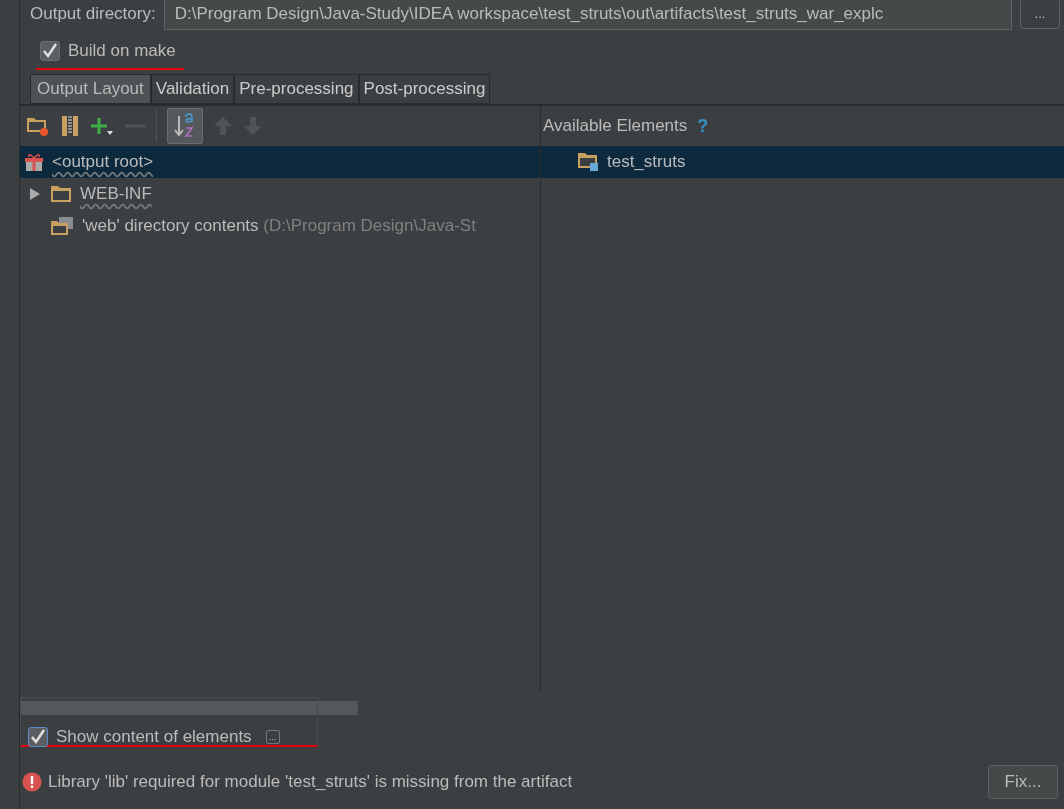  What do you see at coordinates (189, 708) in the screenshot?
I see `horizontal-scrollbar` at bounding box center [189, 708].